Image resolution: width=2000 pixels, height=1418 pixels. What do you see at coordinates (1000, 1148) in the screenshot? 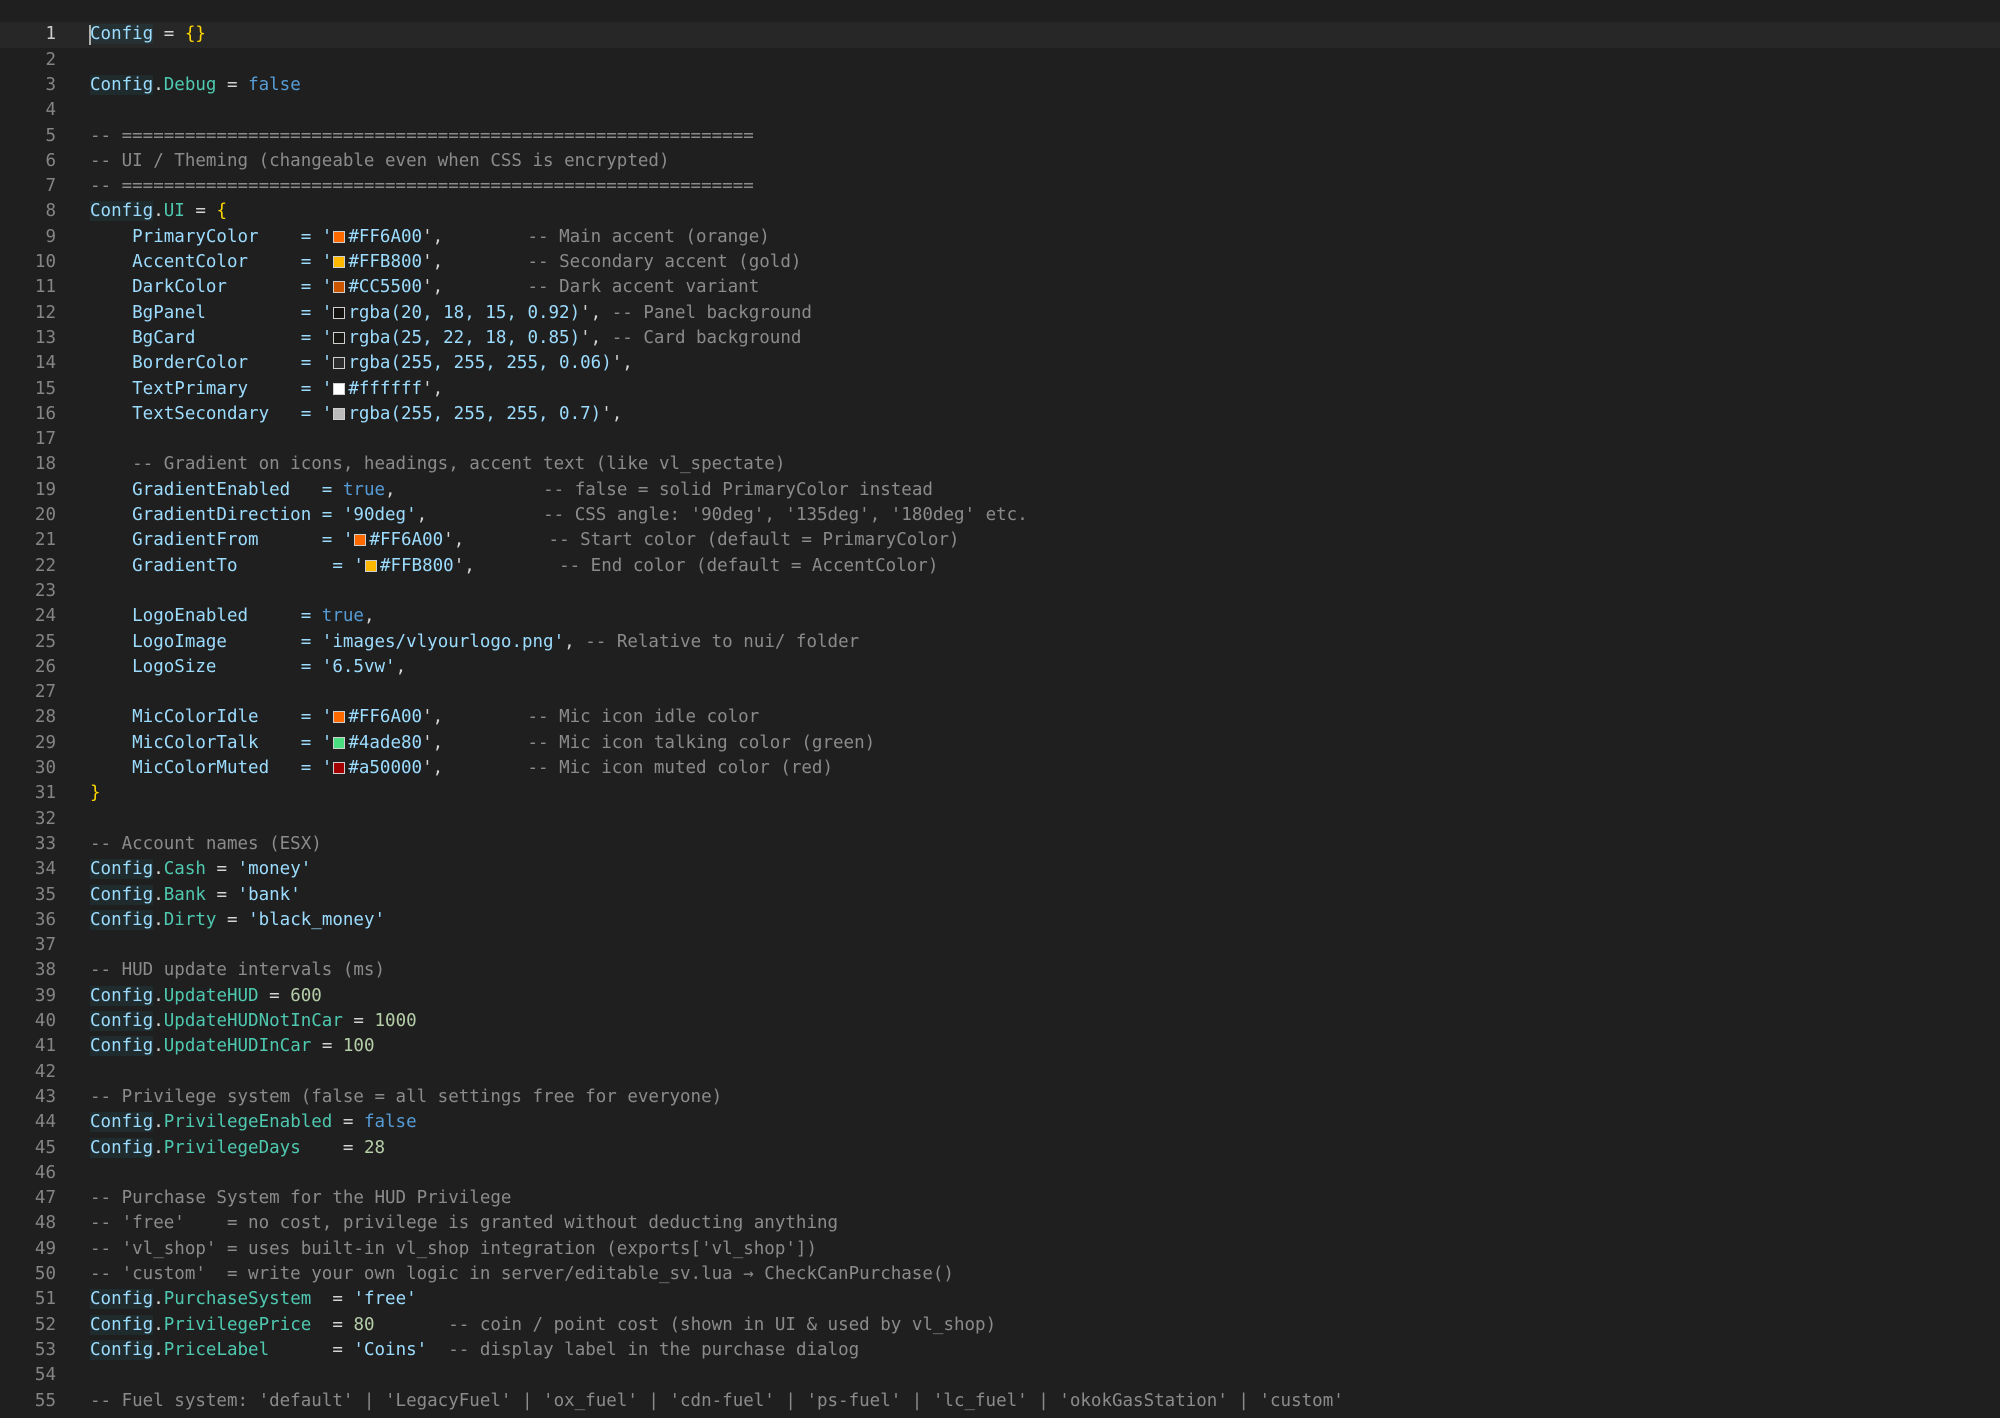
I see `code-line: 45 Config.PrivilegeDays = 28` at bounding box center [1000, 1148].